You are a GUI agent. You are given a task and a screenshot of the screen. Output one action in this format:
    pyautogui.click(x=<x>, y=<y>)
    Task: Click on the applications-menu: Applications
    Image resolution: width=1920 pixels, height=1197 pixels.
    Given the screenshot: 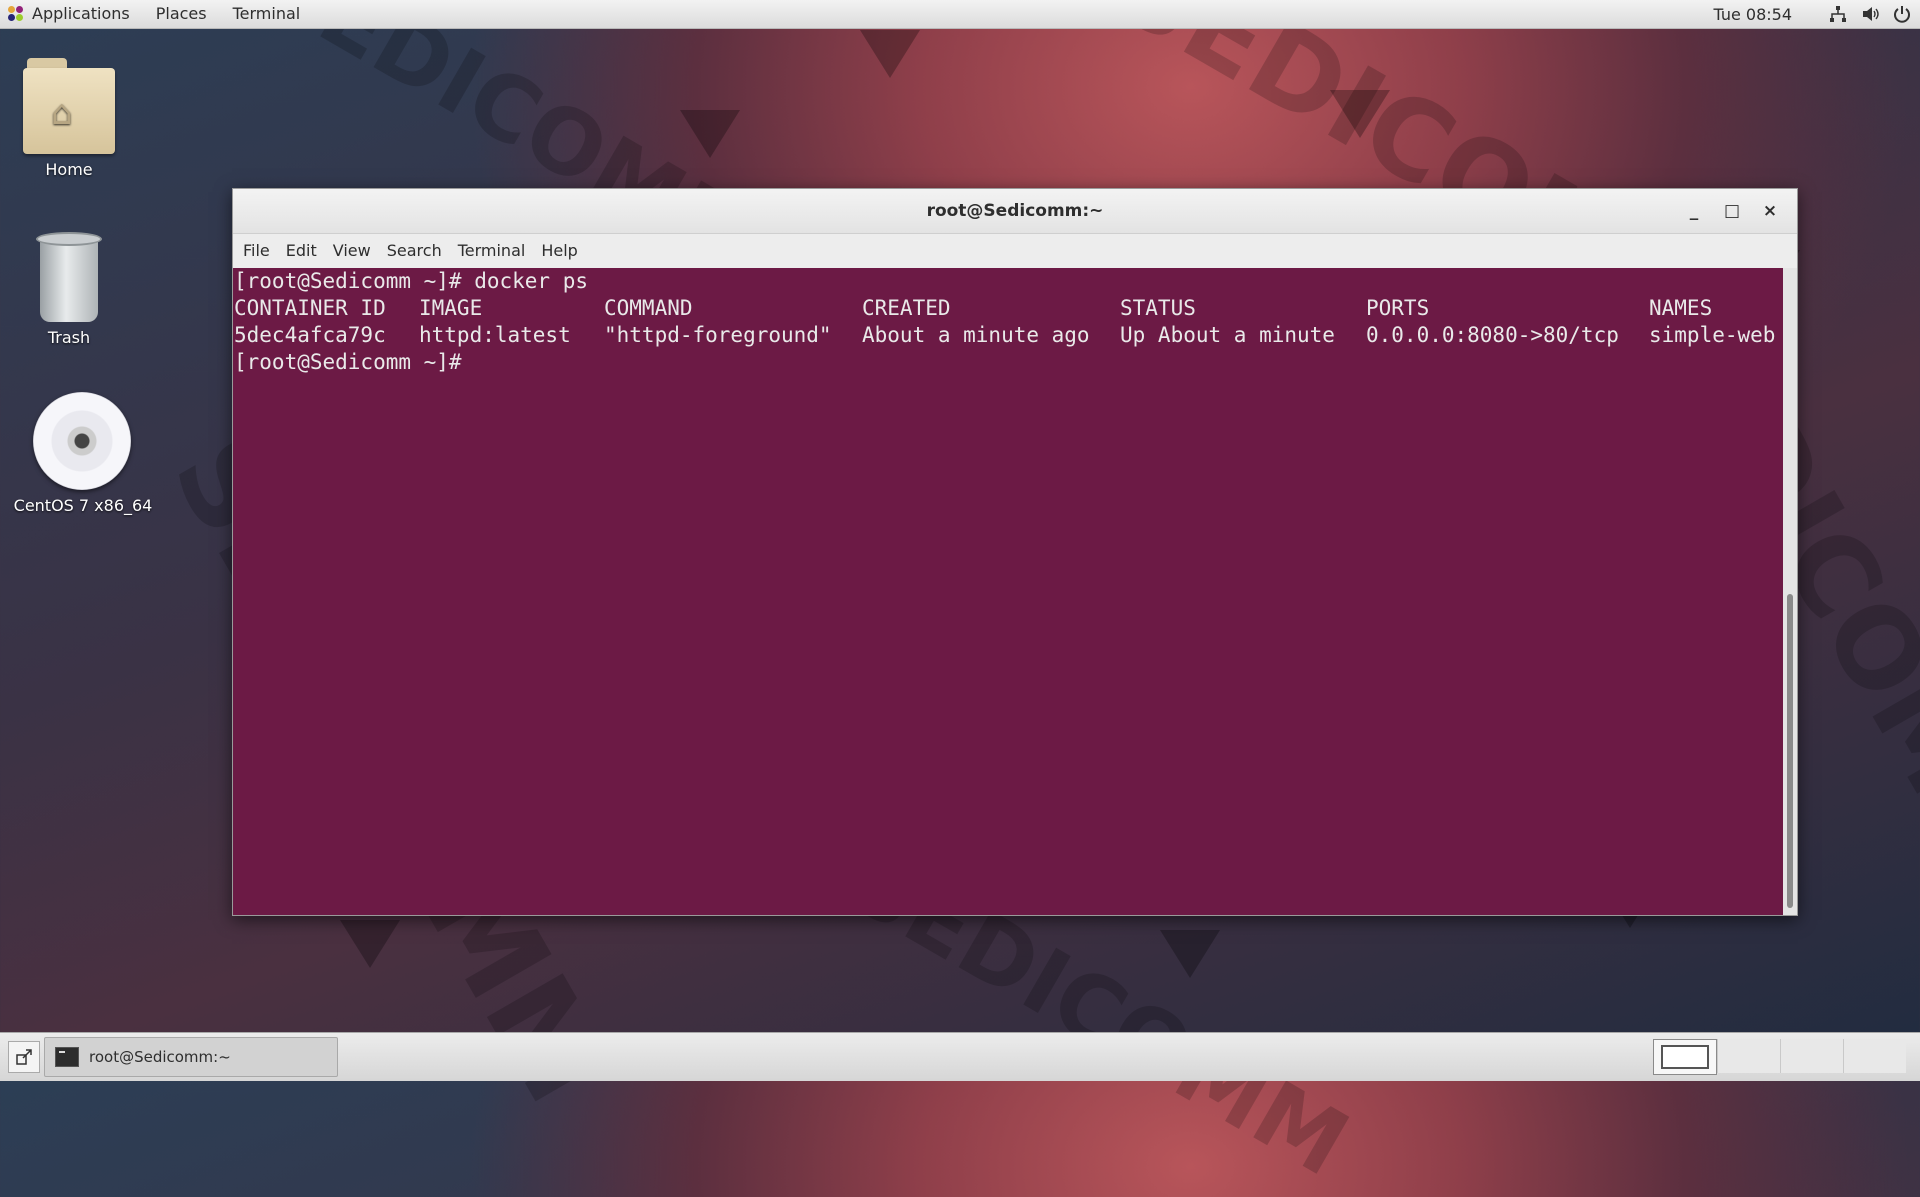 What is the action you would take?
    pyautogui.click(x=71, y=14)
    